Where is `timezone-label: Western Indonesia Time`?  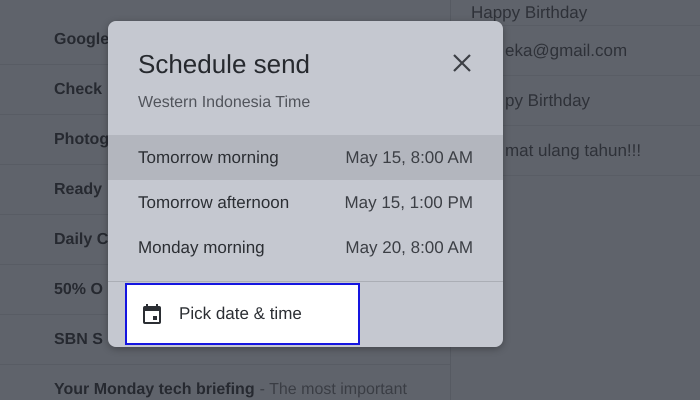 timezone-label: Western Indonesia Time is located at coordinates (224, 103).